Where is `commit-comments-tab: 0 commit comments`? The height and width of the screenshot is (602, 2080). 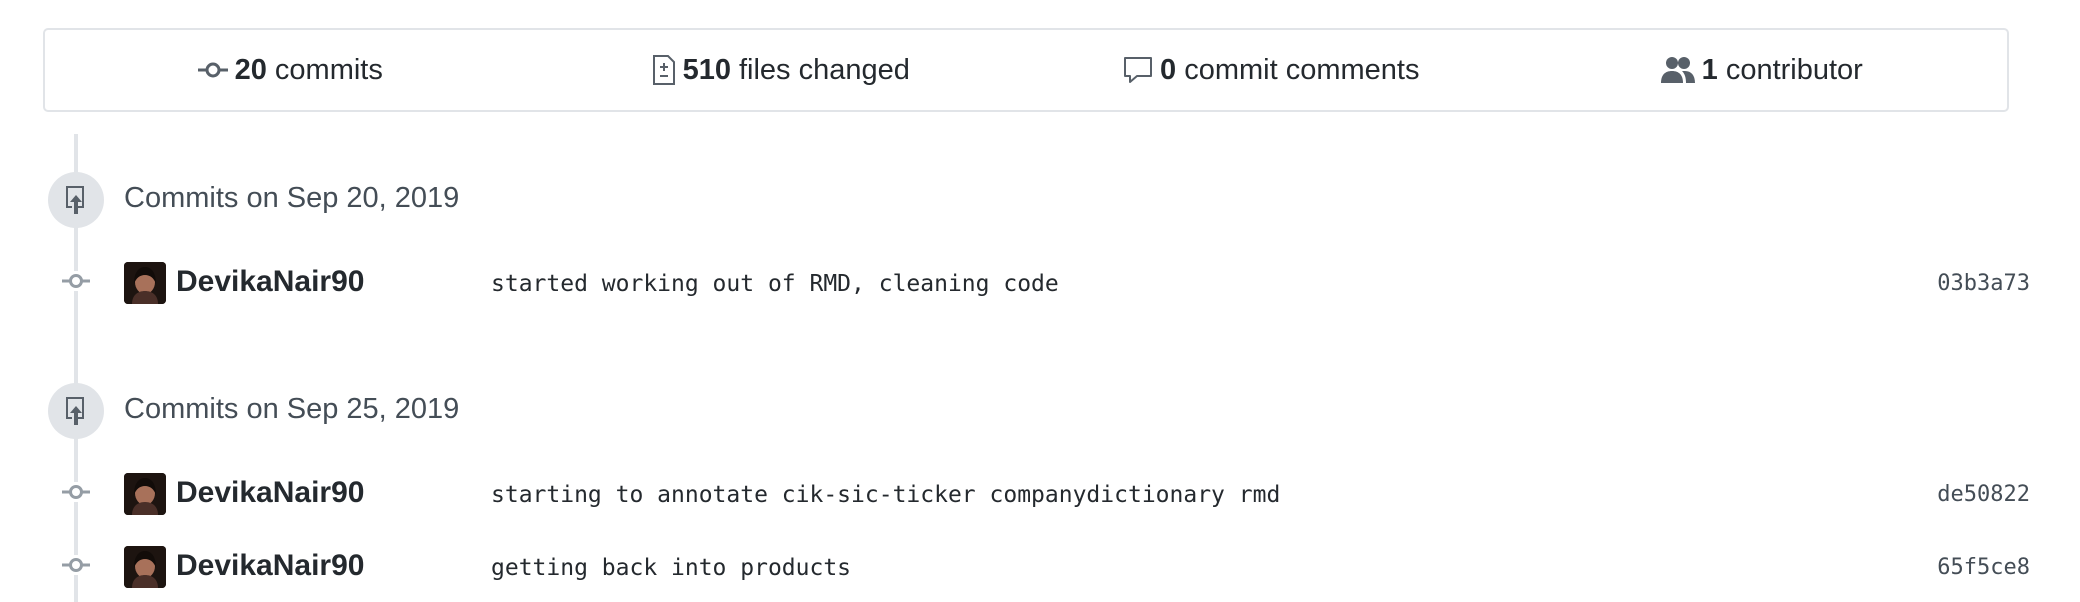
commit-comments-tab: 0 commit comments is located at coordinates (1271, 70).